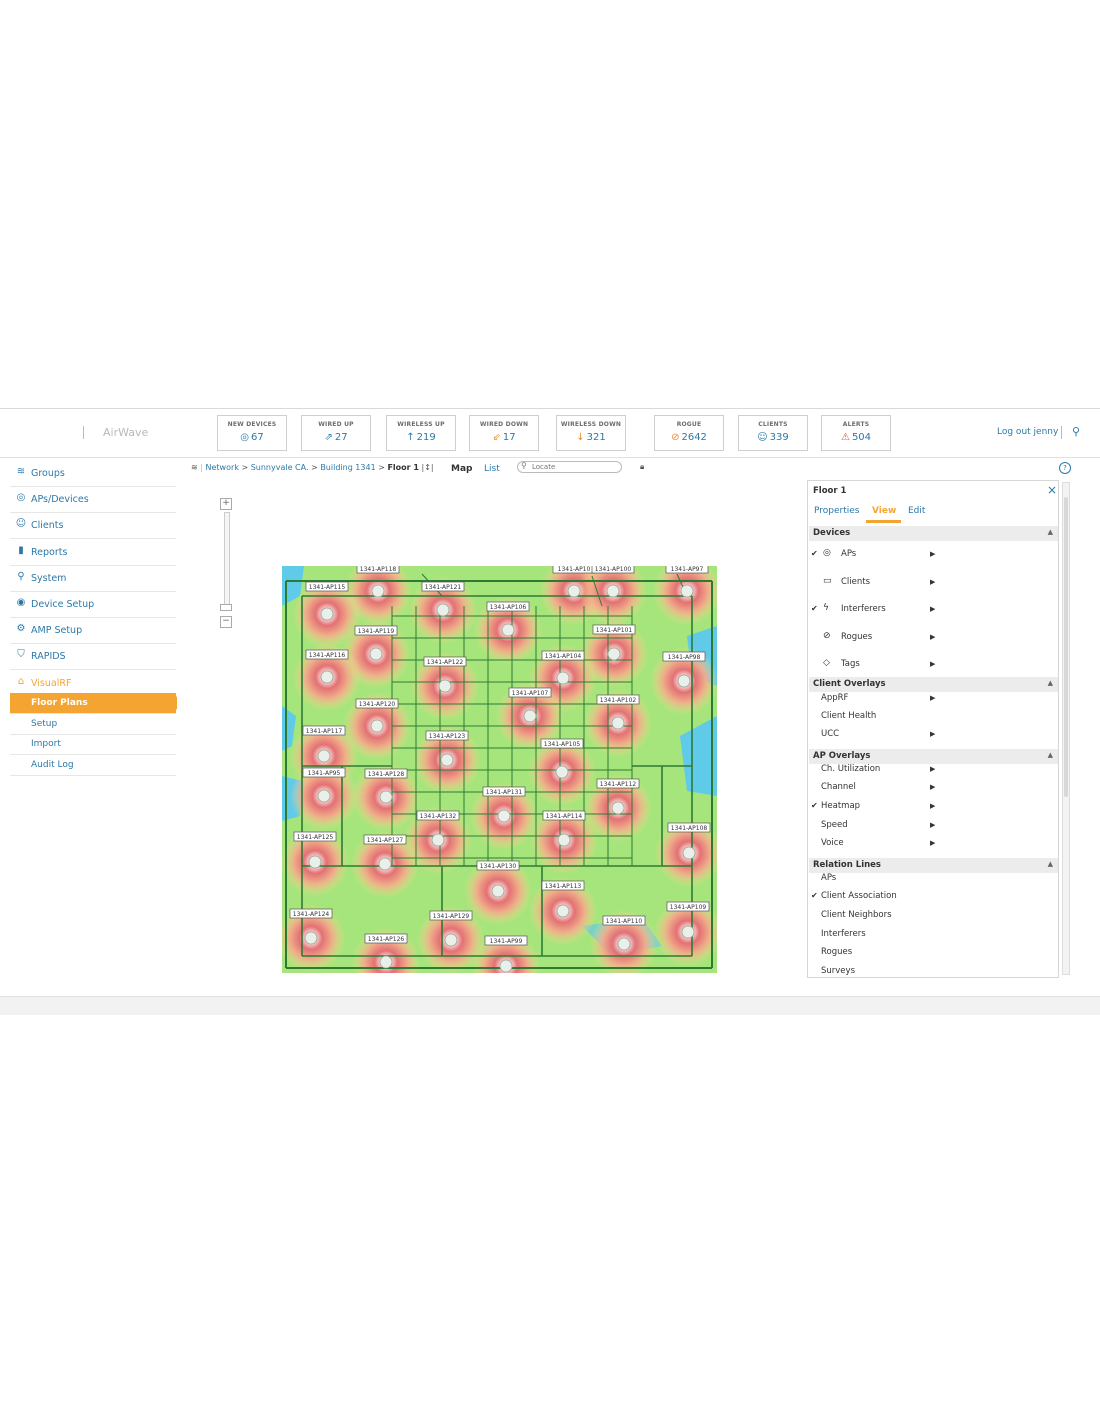  I want to click on option-client-association: ✔ Client Association, so click(933, 898).